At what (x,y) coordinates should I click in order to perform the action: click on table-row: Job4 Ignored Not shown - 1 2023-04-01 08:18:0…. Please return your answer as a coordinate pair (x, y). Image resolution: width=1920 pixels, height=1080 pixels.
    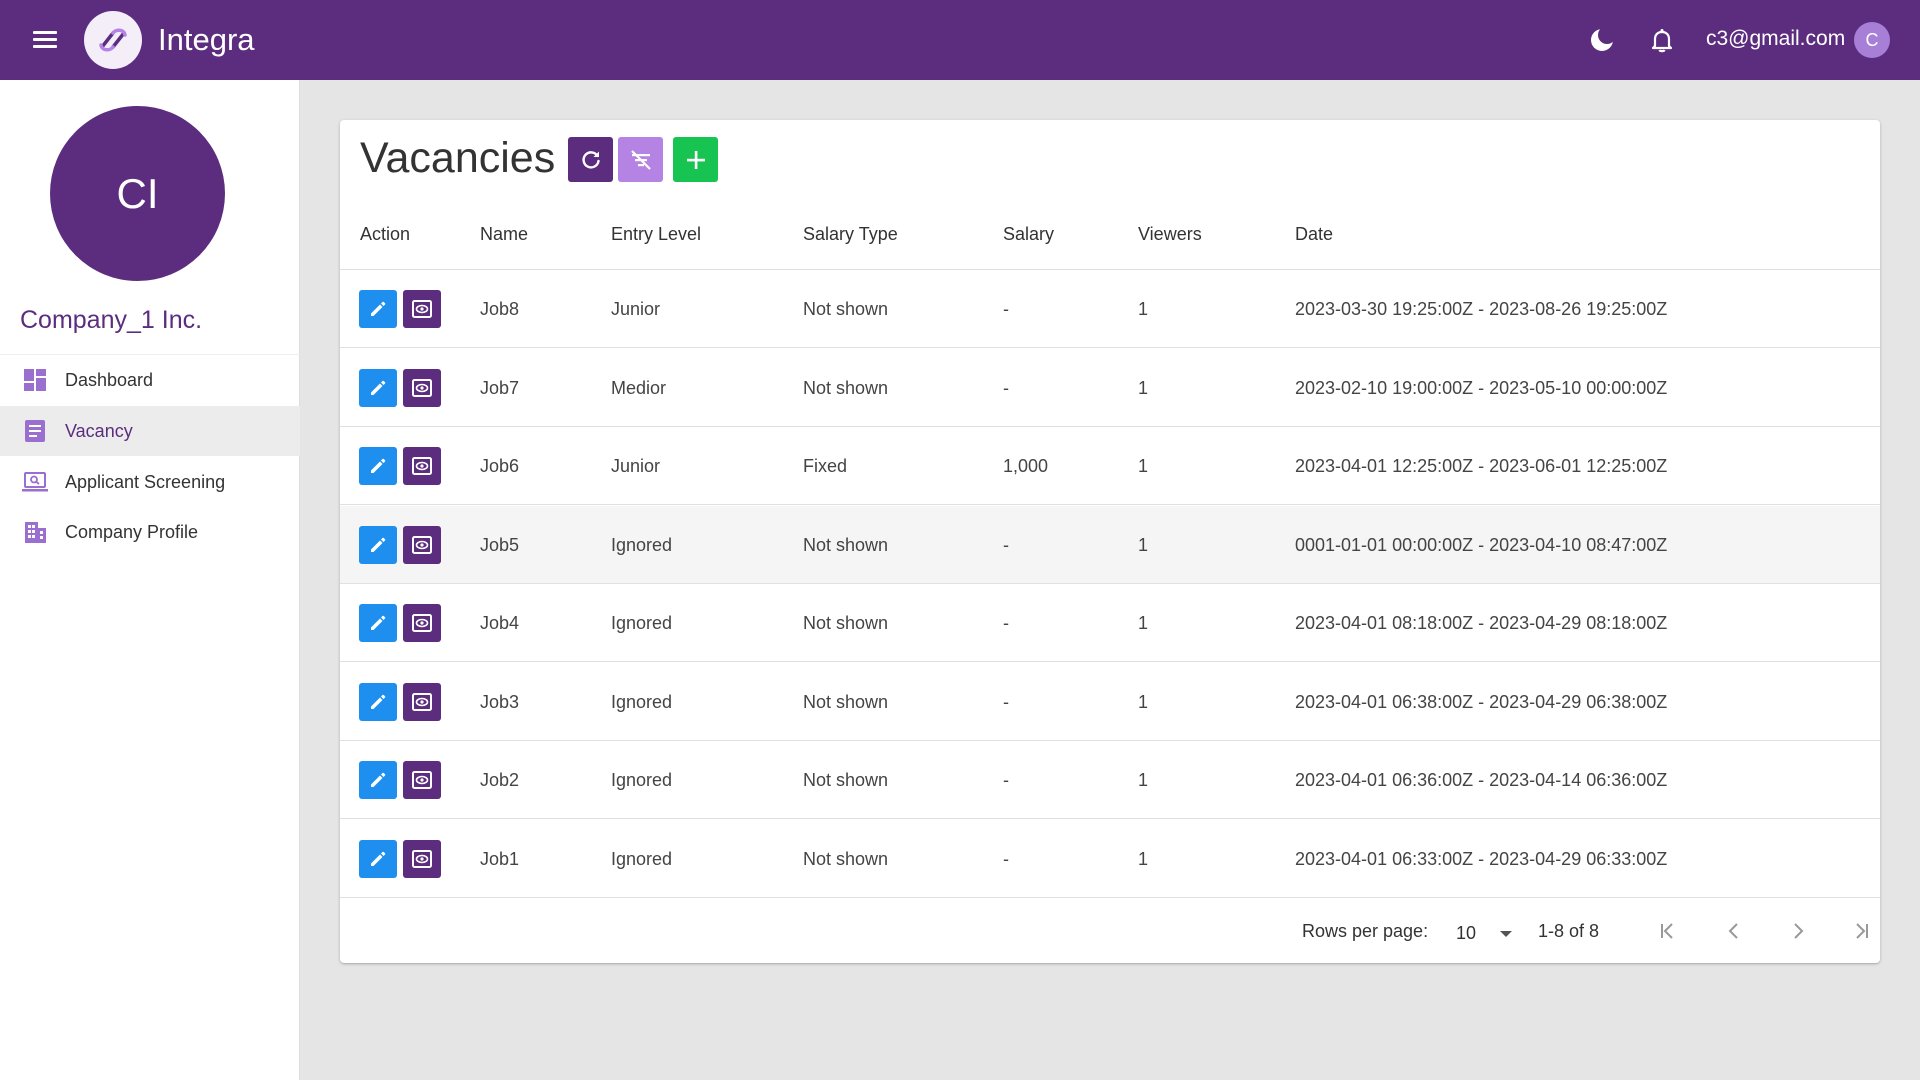
    Looking at the image, I should click on (1110, 623).